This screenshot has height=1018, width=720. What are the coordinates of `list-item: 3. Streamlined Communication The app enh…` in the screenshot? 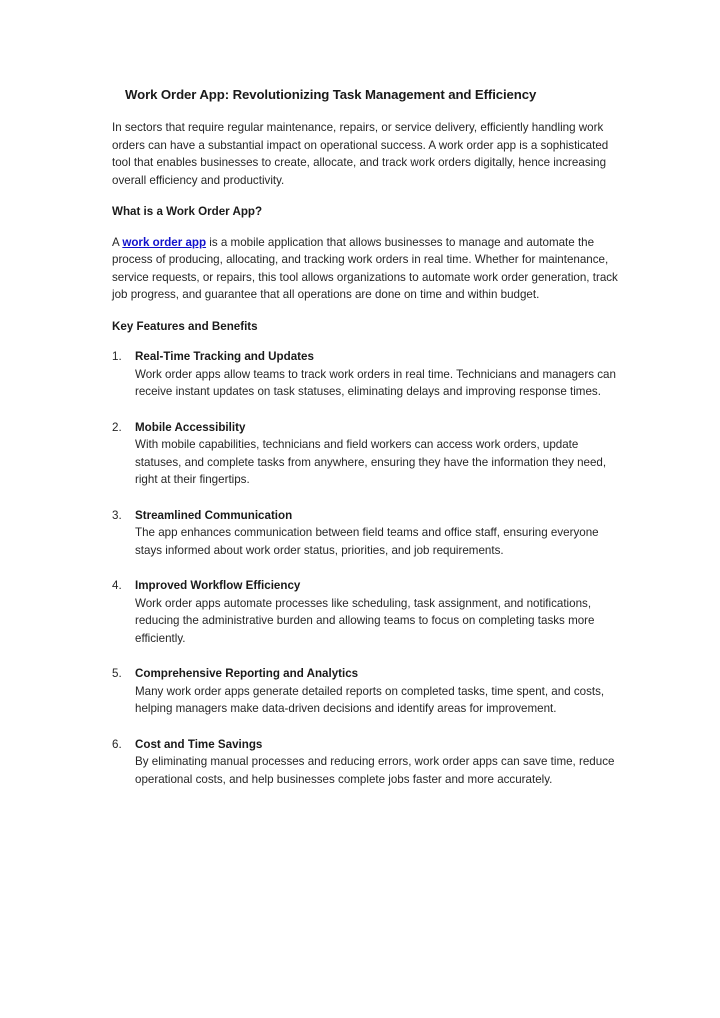 It's located at (366, 533).